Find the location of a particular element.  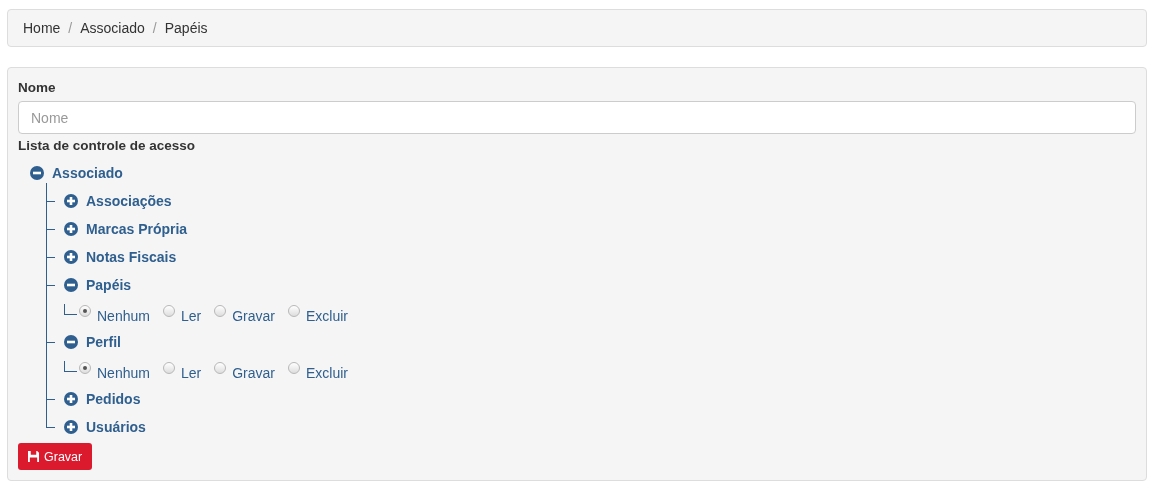

tree-node-label: Usuários is located at coordinates (116, 427).